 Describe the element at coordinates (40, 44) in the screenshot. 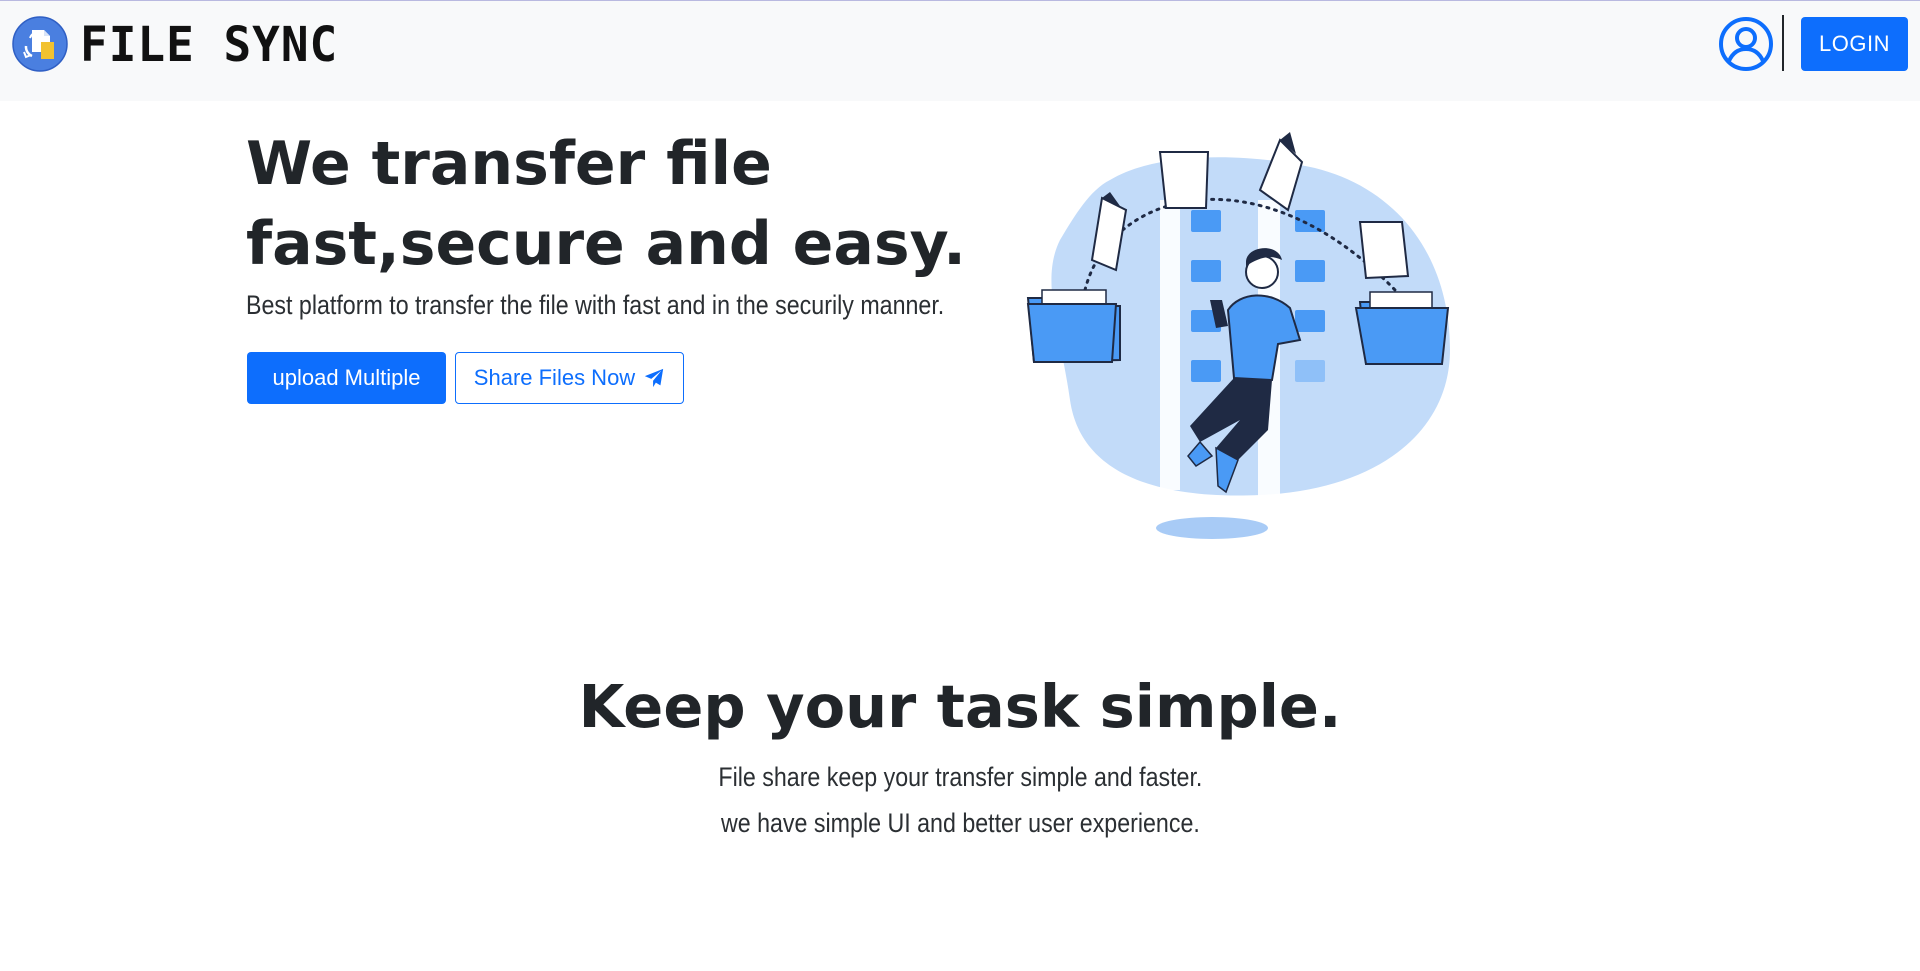

I see `file-sync-logo-icon` at that location.